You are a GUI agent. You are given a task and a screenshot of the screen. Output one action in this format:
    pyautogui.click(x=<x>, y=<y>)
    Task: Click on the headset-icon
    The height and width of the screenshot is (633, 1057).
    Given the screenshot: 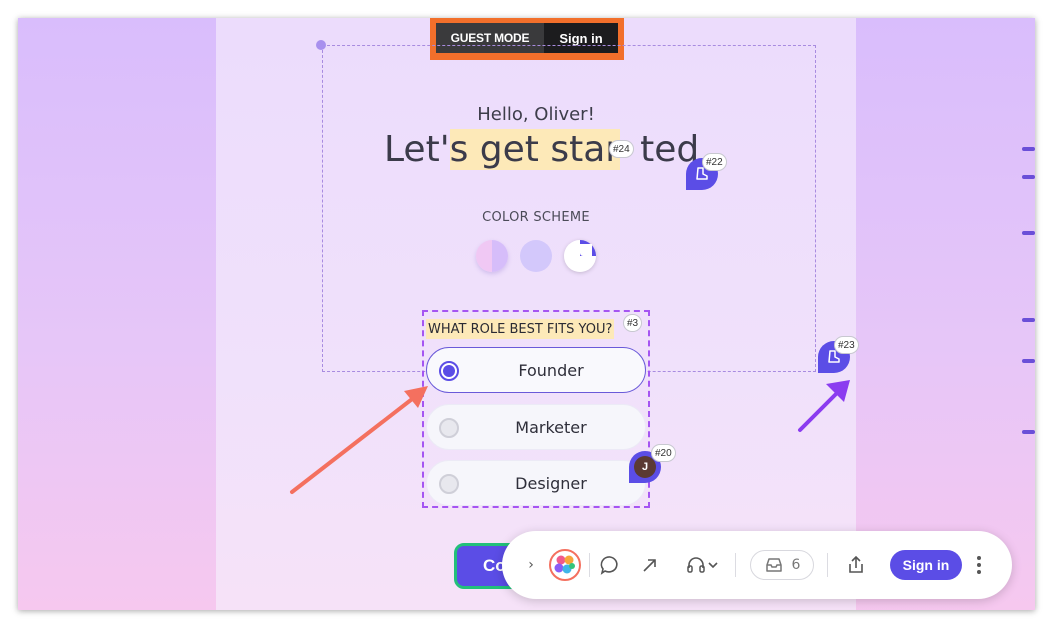 What is the action you would take?
    pyautogui.click(x=696, y=565)
    